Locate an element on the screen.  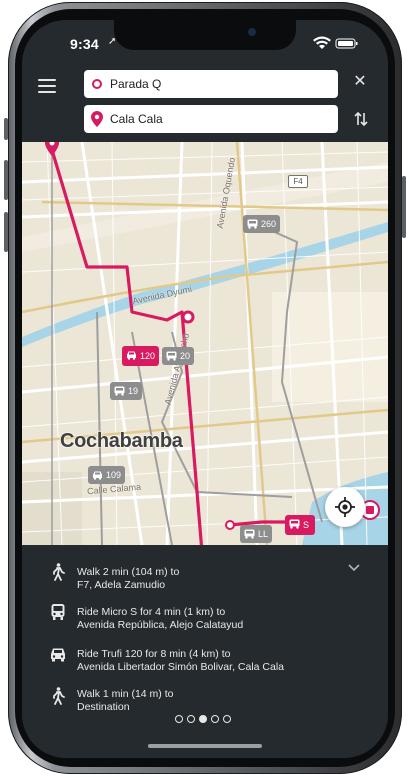
step-line-1: Walk 1 min (14 m) to is located at coordinates (125, 694).